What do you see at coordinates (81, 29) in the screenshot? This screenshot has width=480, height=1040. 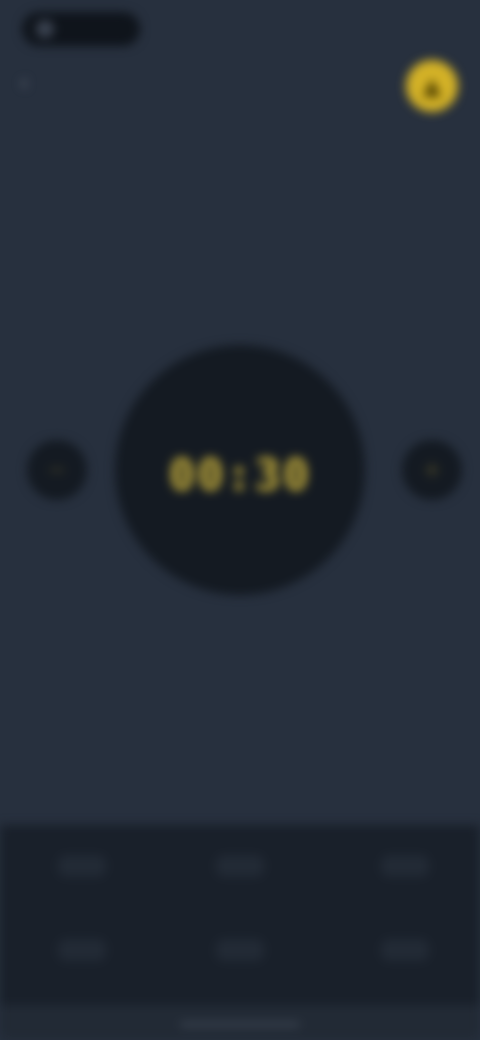 I see `status-pill` at bounding box center [81, 29].